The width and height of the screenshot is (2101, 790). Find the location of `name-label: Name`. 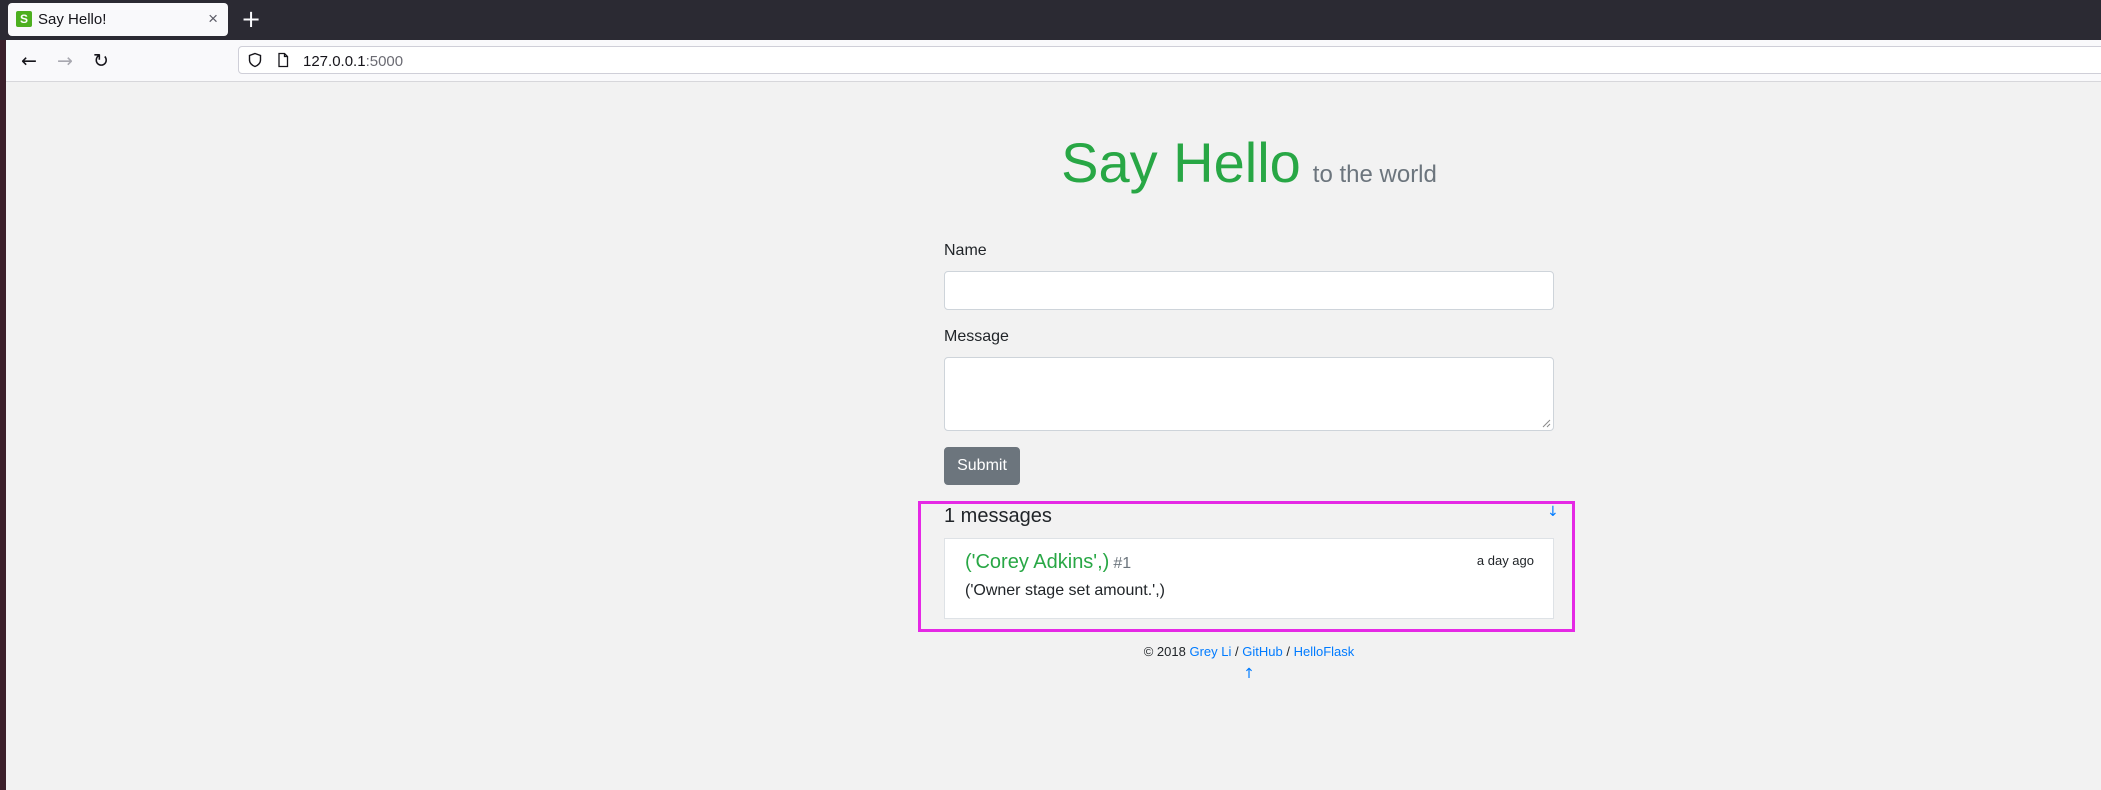

name-label: Name is located at coordinates (965, 250).